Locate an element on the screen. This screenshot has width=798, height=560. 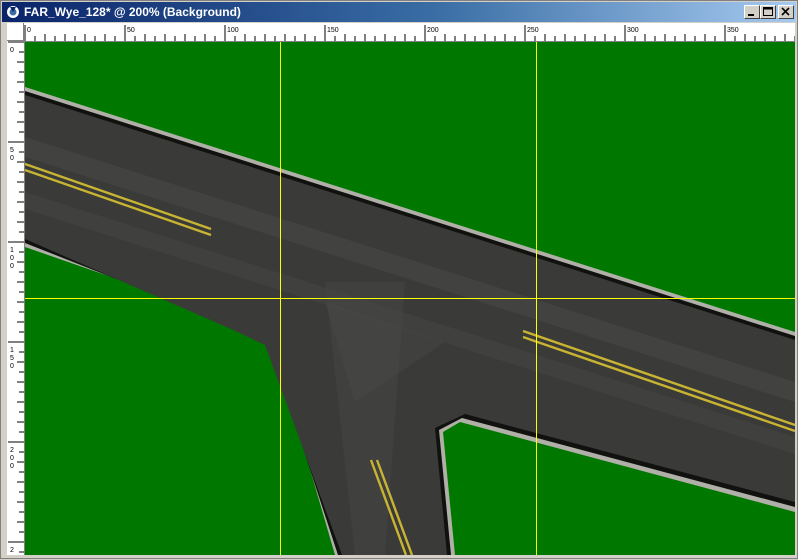
minimize-button is located at coordinates (752, 12).